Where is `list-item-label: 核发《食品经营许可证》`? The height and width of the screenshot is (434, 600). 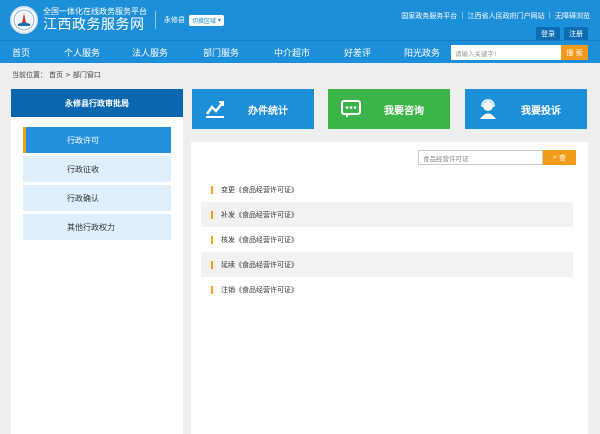
list-item-label: 核发《食品经营许可证》 is located at coordinates (259, 239).